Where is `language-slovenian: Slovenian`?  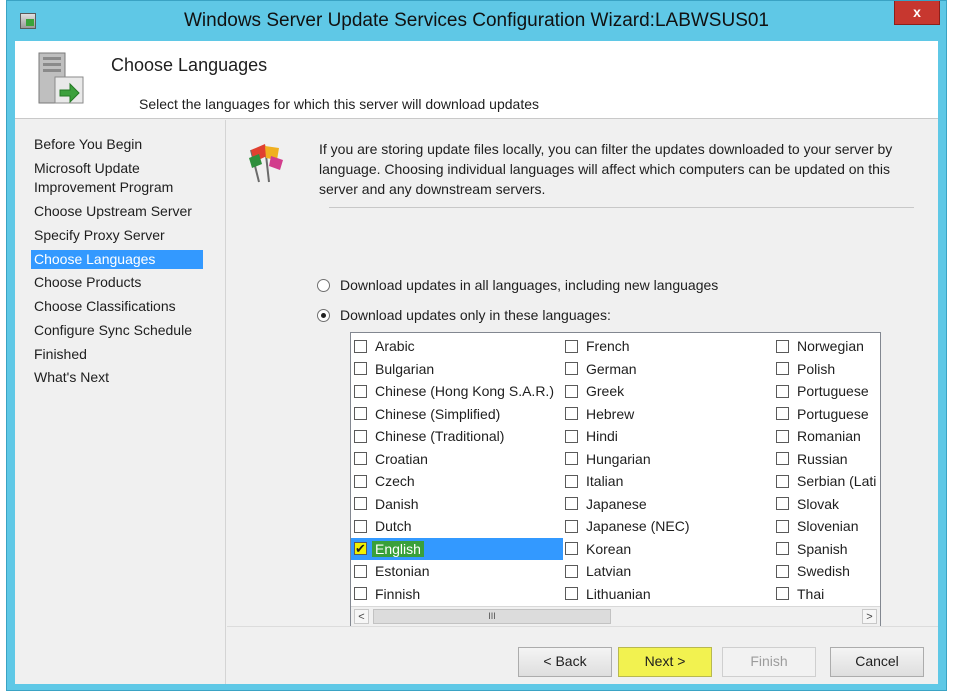
language-slovenian: Slovenian is located at coordinates (826, 526).